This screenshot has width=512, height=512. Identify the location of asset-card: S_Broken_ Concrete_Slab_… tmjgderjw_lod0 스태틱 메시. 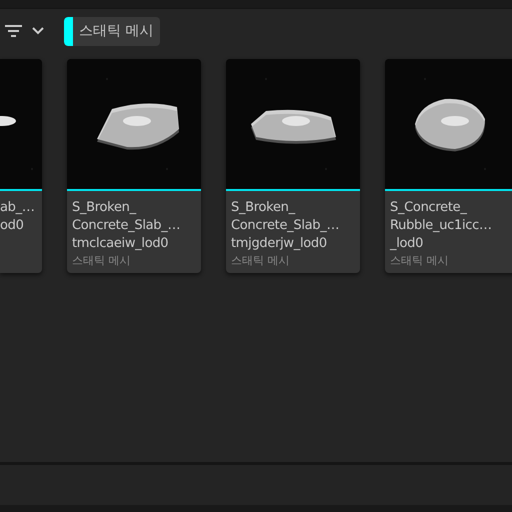
(293, 166).